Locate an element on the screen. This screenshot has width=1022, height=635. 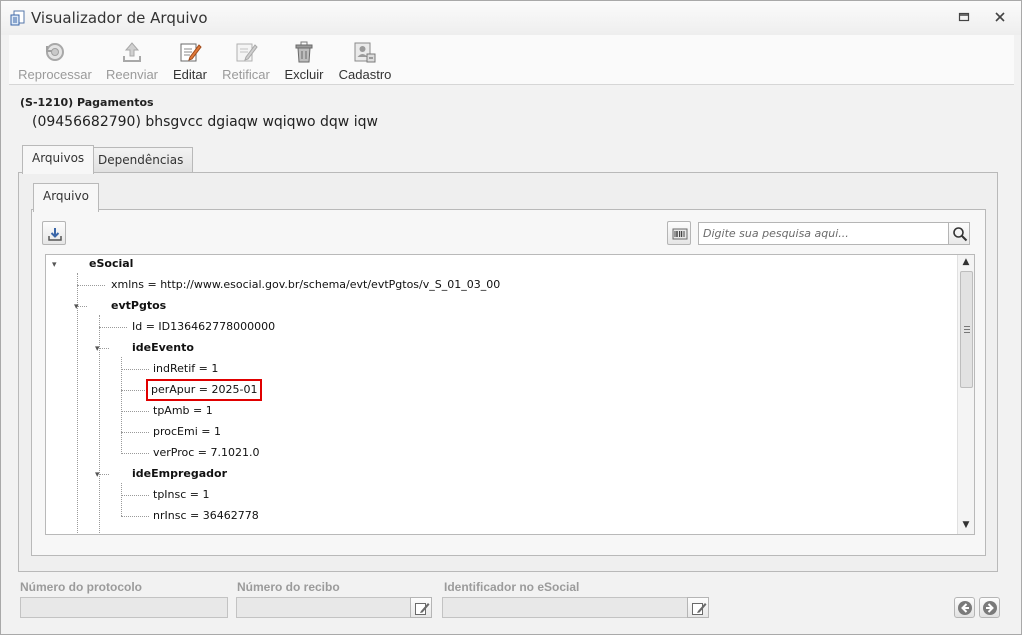
tree-node-evtpgtos: evtPgtos is located at coordinates (138, 306).